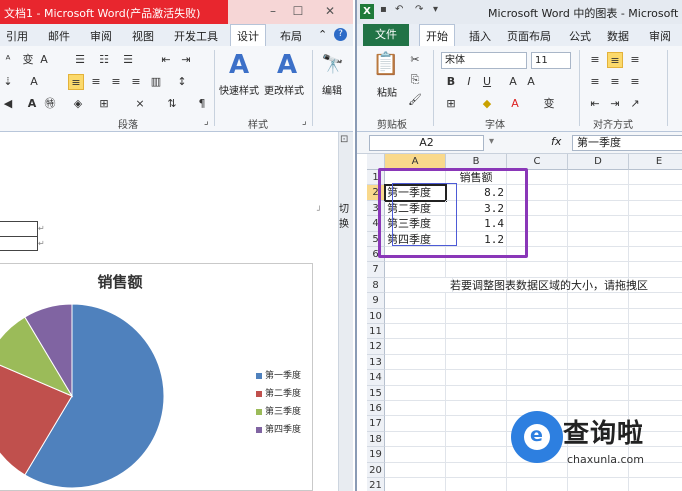 Image resolution: width=682 pixels, height=491 pixels. Describe the element at coordinates (386, 35) in the screenshot. I see `tab-file: 文件` at that location.